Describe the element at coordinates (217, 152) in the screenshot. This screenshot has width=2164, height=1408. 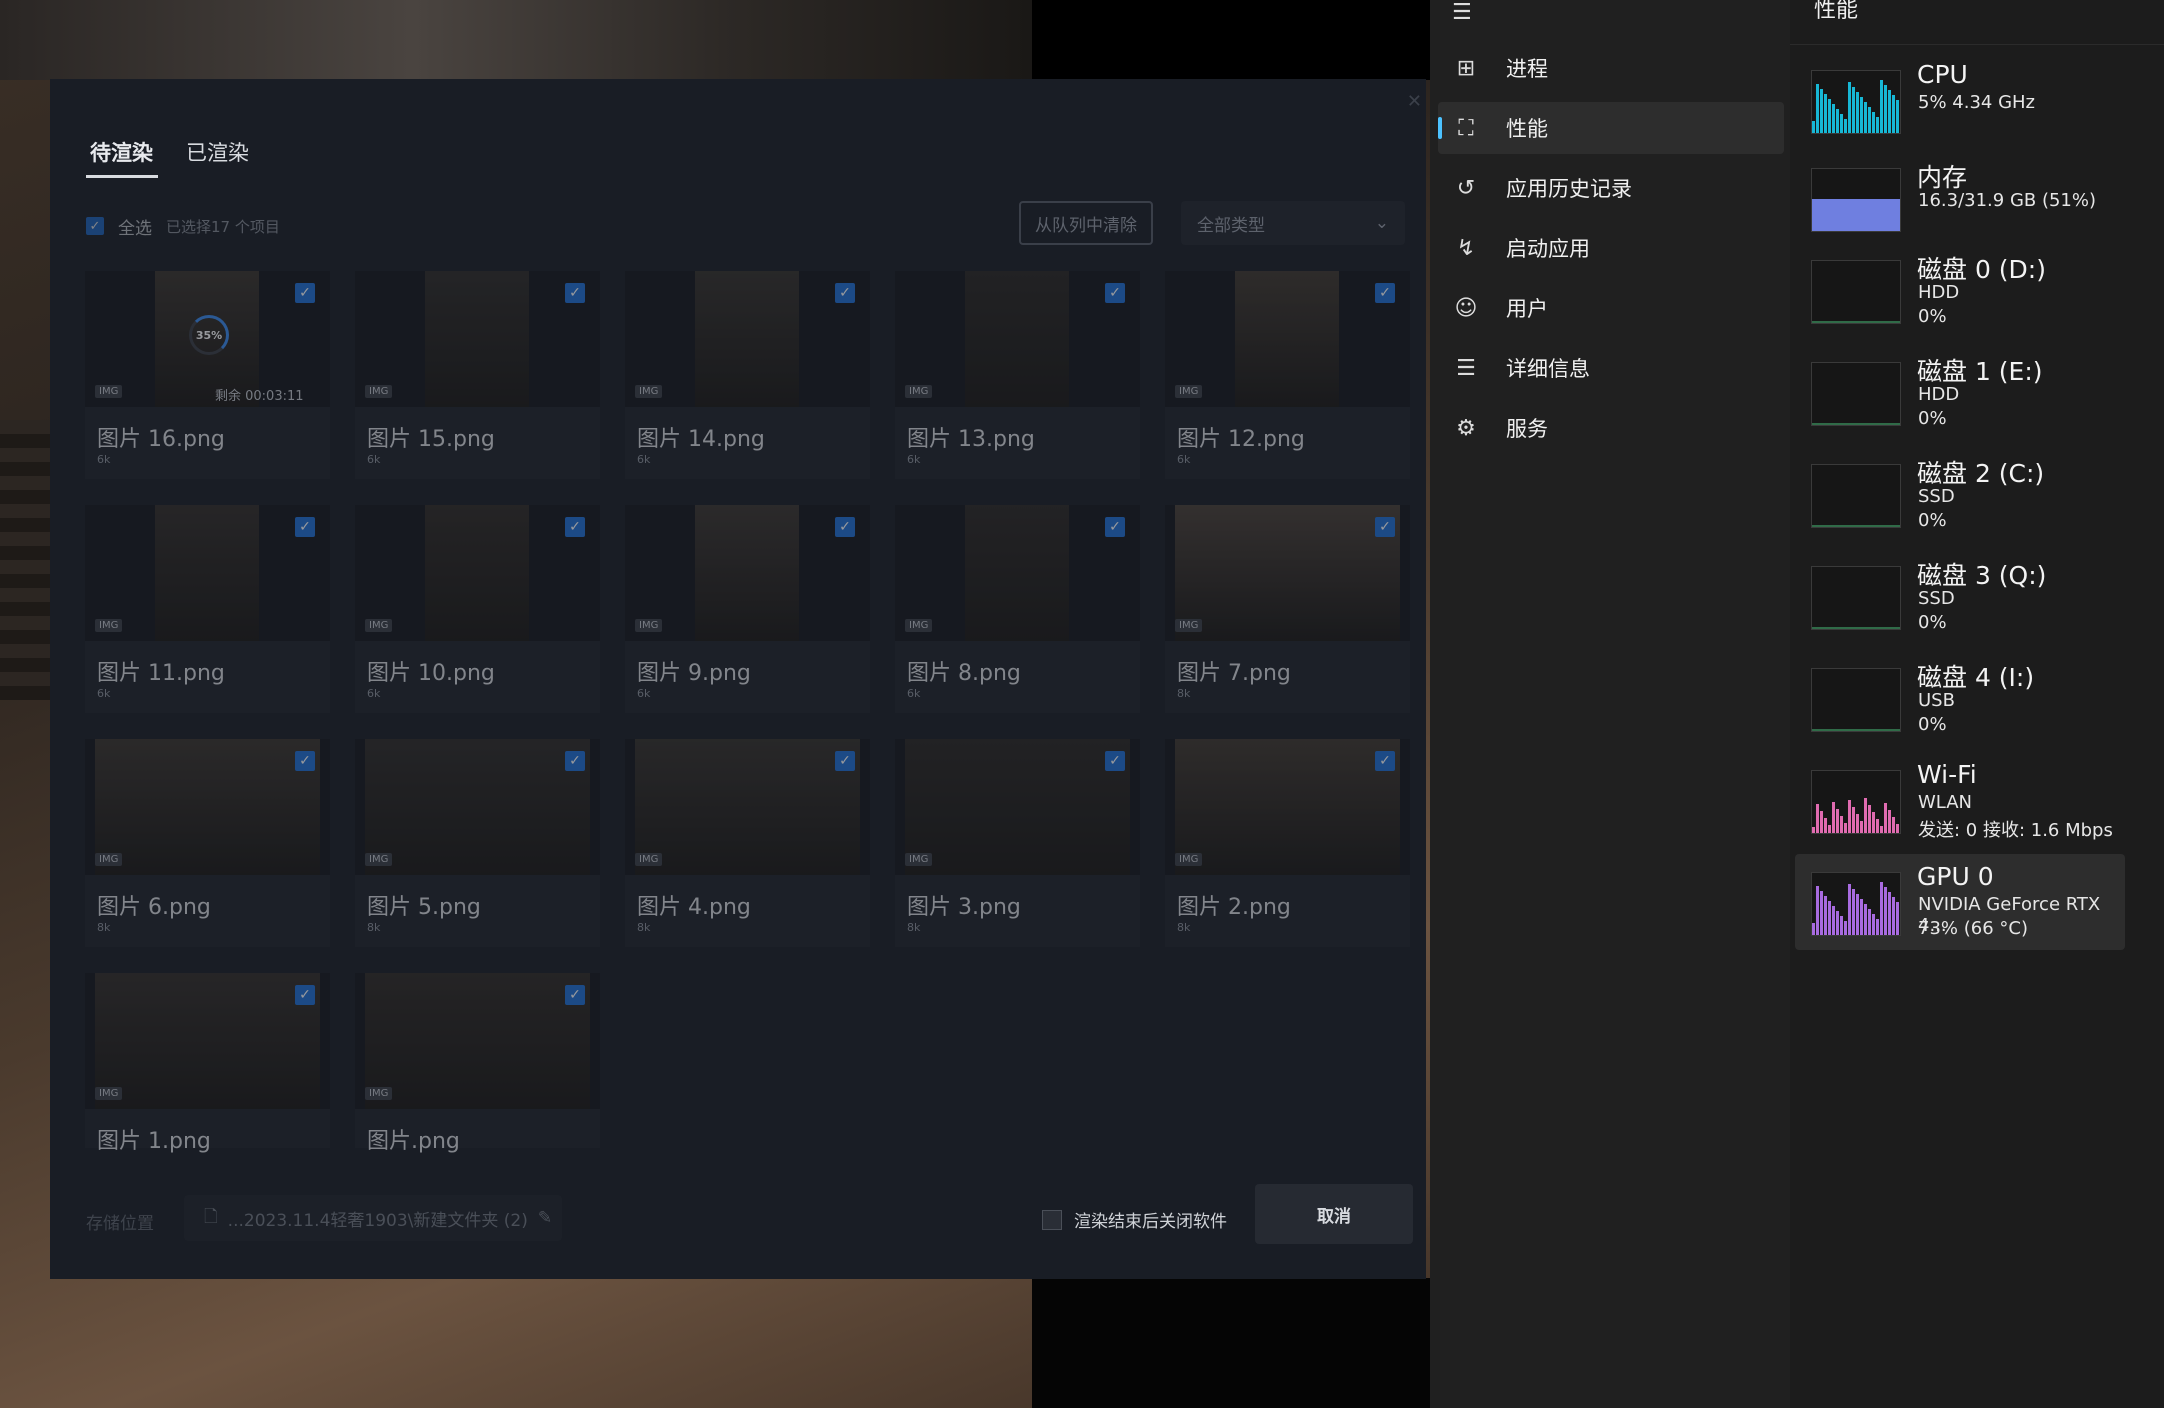
I see `tab-rendered: 已渲染` at that location.